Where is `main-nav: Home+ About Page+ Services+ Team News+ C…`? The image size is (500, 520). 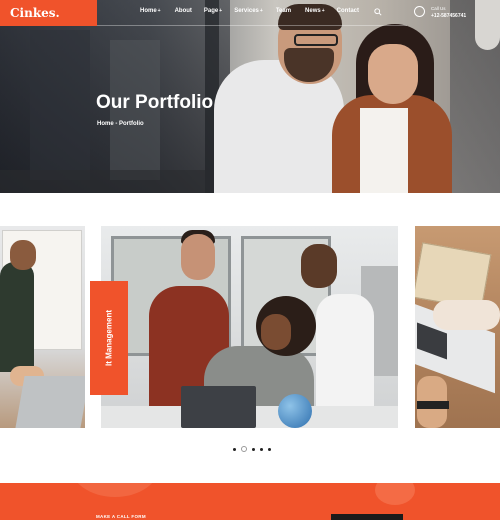
main-nav: Home+ About Page+ Services+ Team News+ C… is located at coordinates (249, 11).